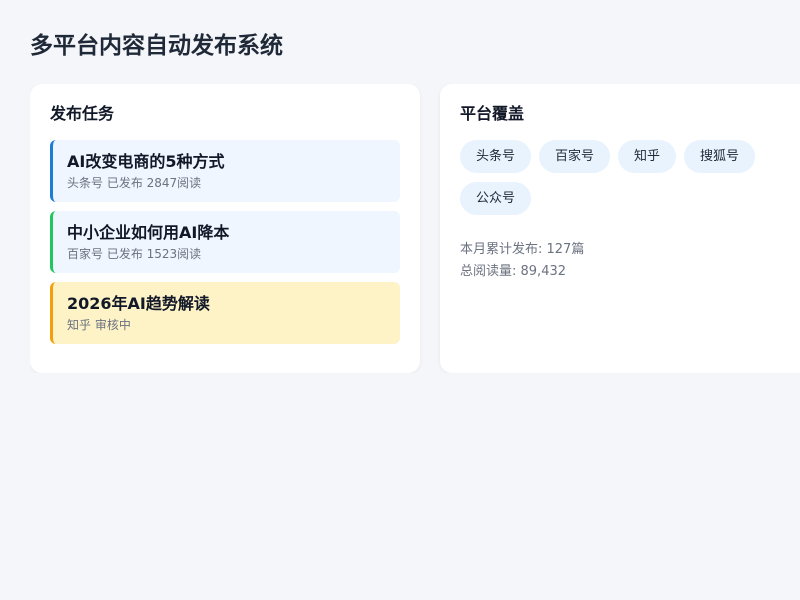  What do you see at coordinates (148, 232) in the screenshot?
I see `task-title: 中小企业如何用AI降本` at bounding box center [148, 232].